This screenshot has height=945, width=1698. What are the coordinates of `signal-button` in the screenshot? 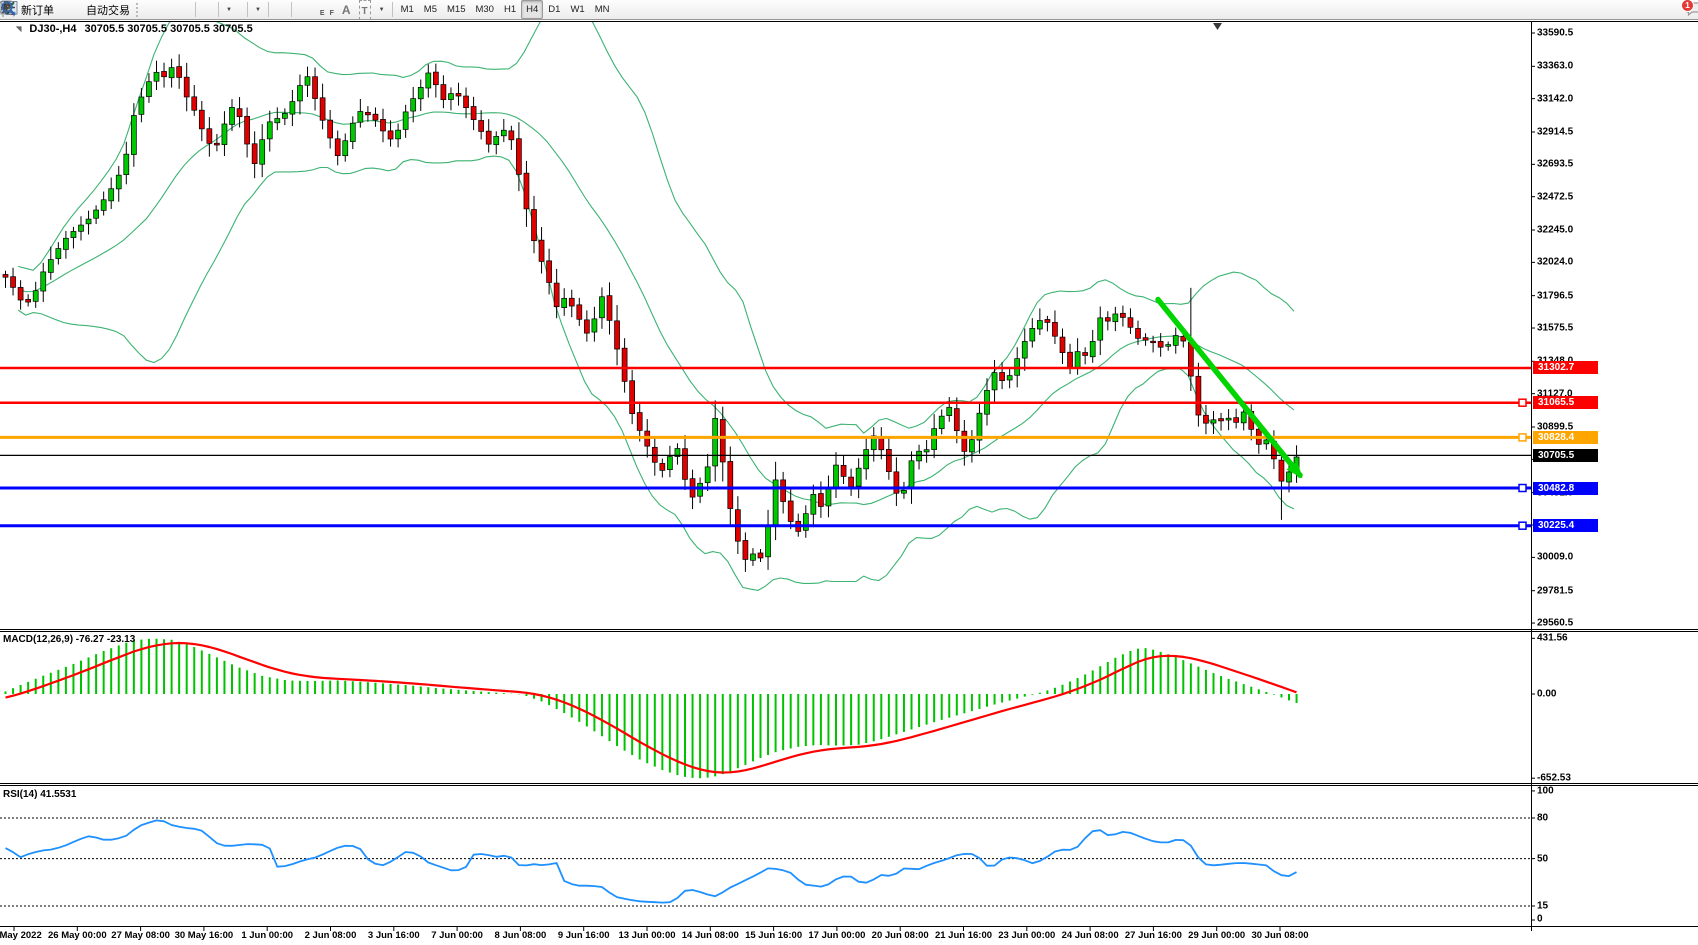 It's located at (41, 9).